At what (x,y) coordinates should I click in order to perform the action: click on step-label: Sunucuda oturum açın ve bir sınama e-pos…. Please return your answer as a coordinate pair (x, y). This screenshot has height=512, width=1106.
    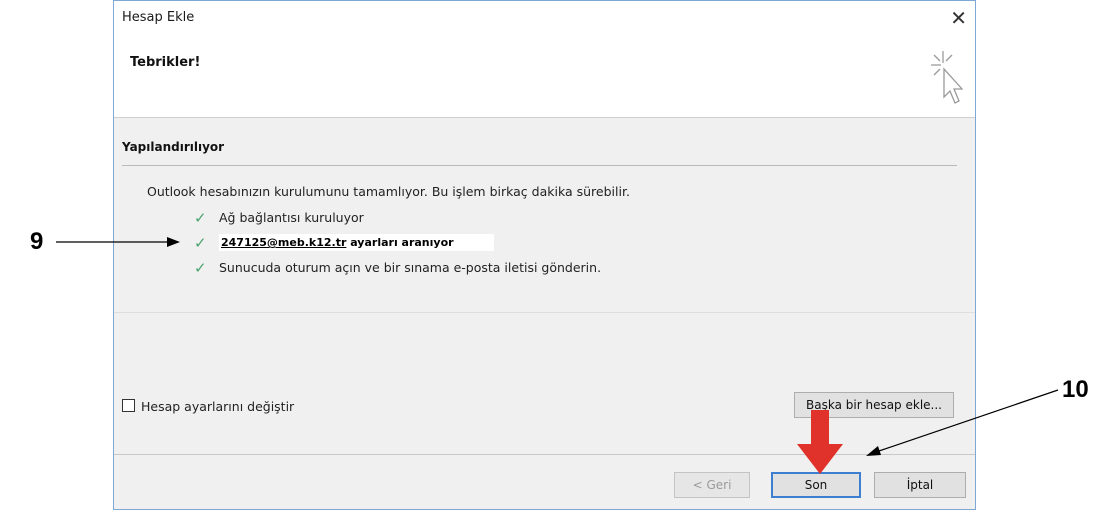
    Looking at the image, I should click on (410, 267).